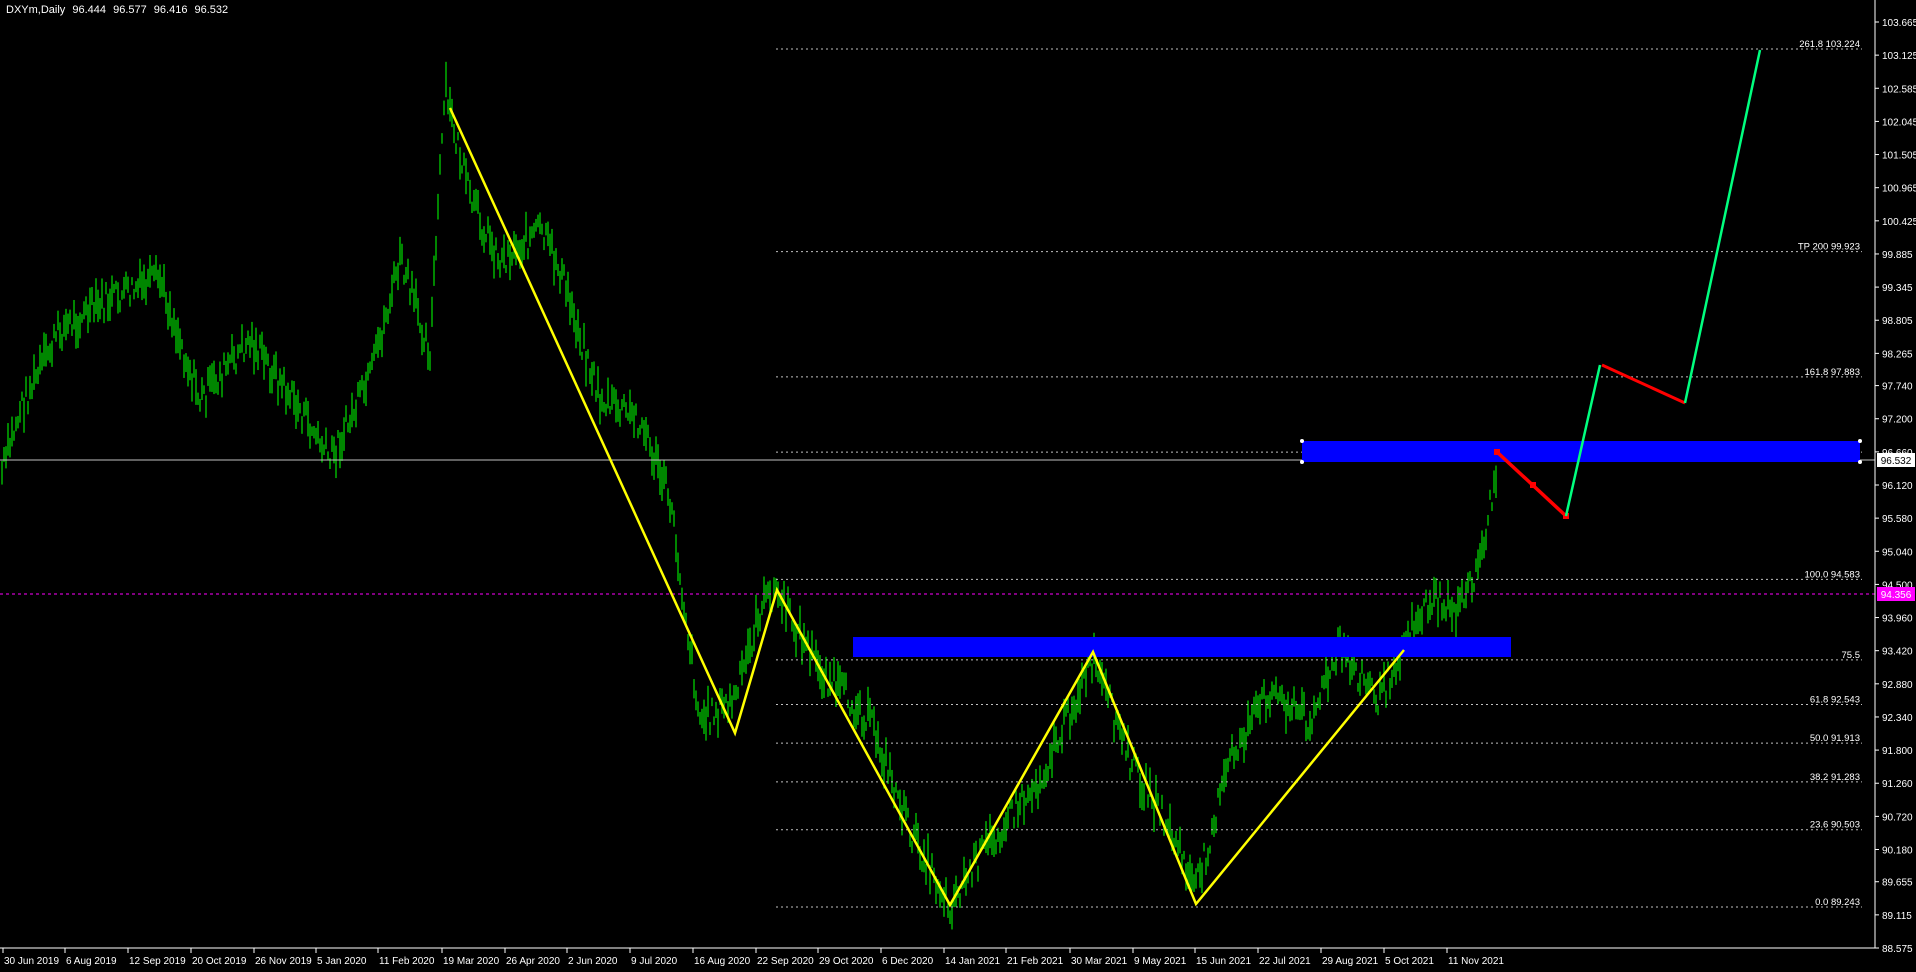  I want to click on price-label: 93.960, so click(1897, 619).